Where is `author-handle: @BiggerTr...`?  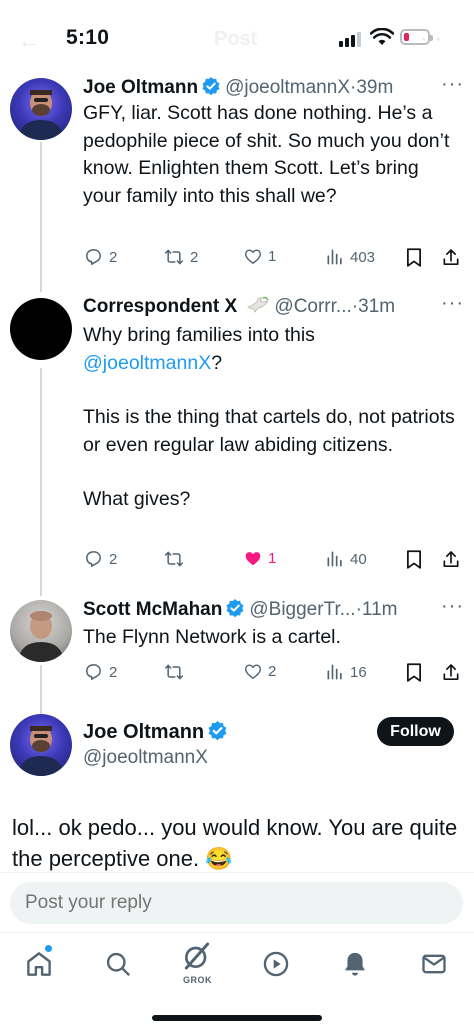
author-handle: @BiggerTr... is located at coordinates (302, 609).